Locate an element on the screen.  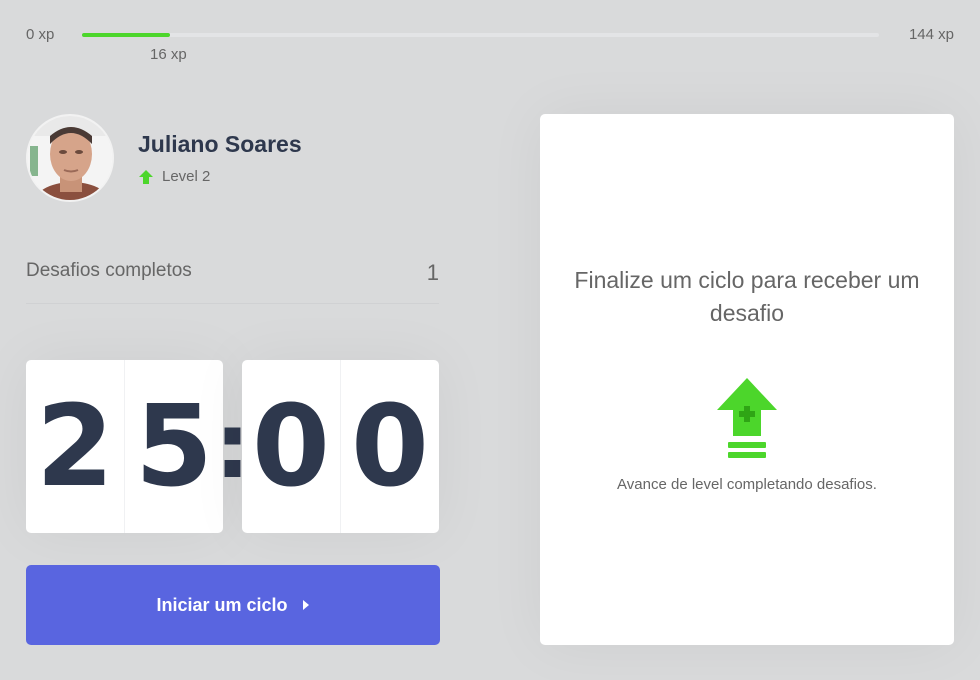
start-cycle-button: Iniciar um ciclo is located at coordinates (233, 605).